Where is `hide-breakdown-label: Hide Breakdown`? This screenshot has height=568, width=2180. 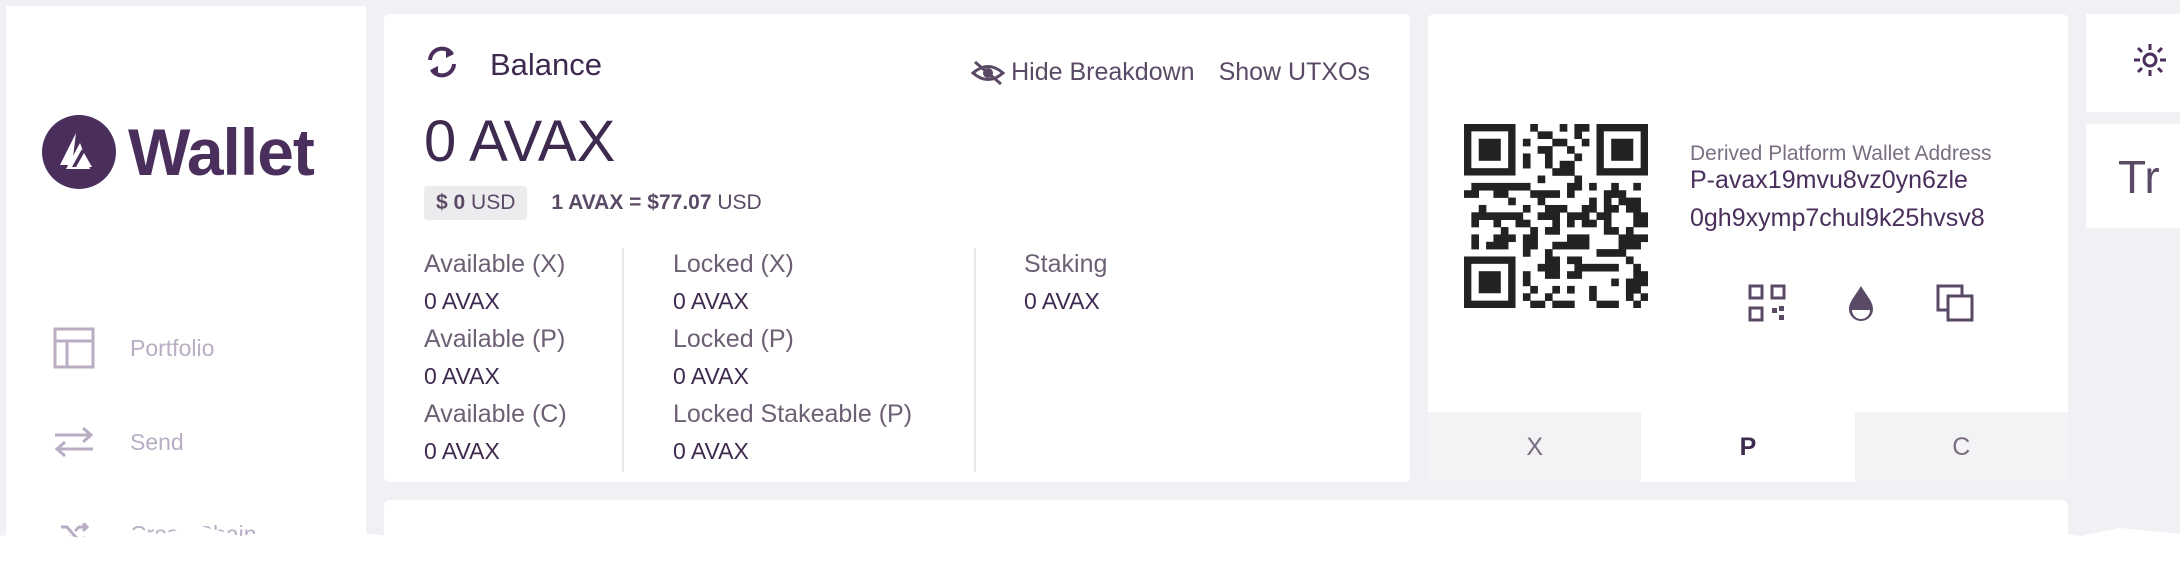 hide-breakdown-label: Hide Breakdown is located at coordinates (1103, 72).